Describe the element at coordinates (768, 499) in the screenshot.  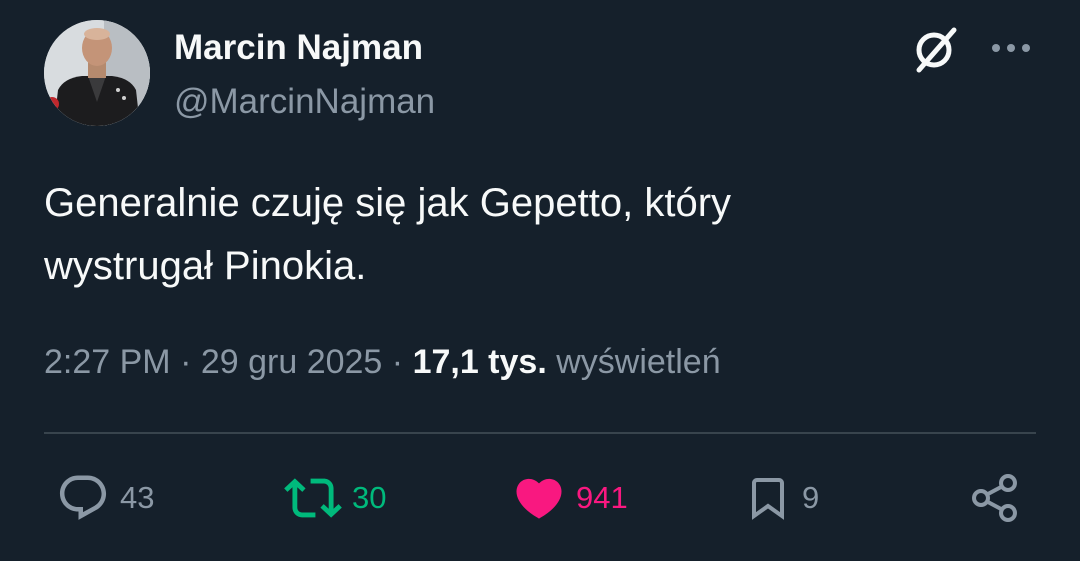
I see `bookmark-icon` at that location.